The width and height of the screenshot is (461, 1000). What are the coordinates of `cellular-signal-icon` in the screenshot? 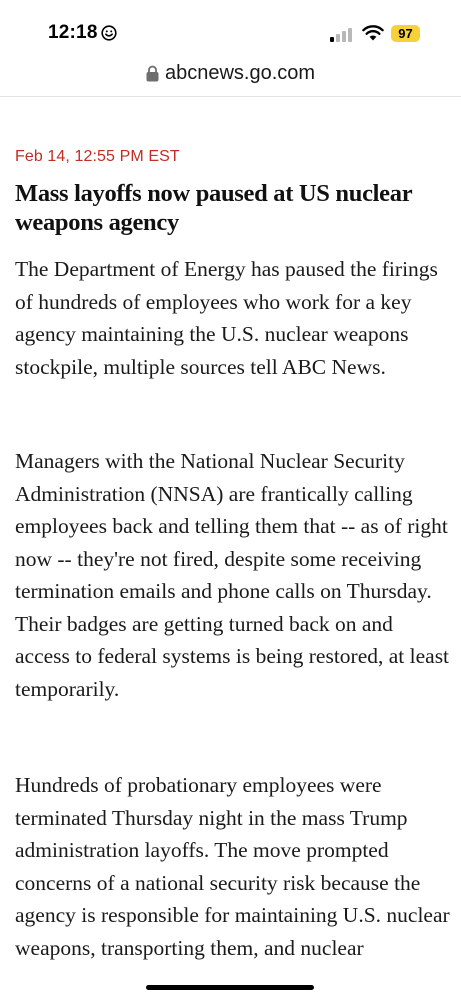 It's located at (341, 35).